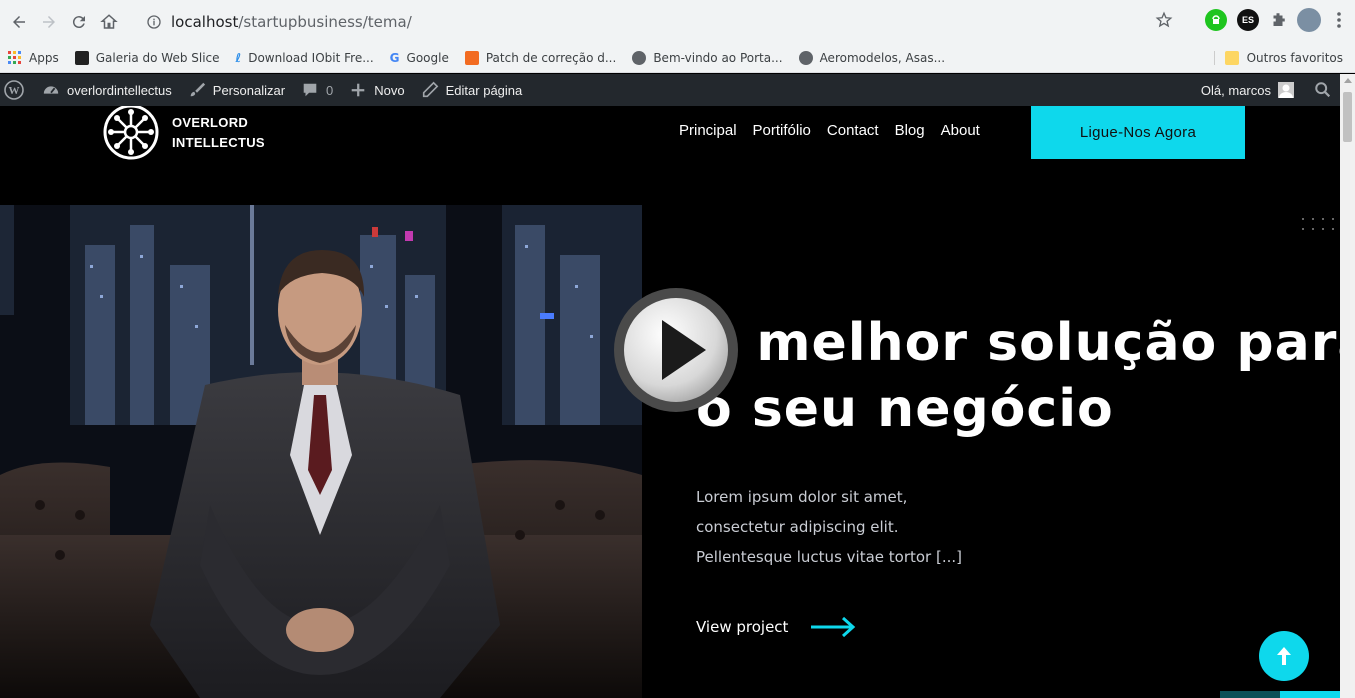  What do you see at coordinates (1018, 343) in the screenshot?
I see `hero-title-line1: A melhor solução para` at bounding box center [1018, 343].